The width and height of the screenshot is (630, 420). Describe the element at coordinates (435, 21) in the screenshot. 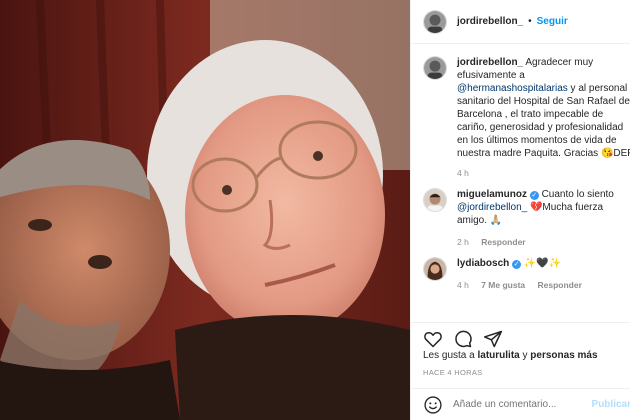

I see `author-avatar` at that location.